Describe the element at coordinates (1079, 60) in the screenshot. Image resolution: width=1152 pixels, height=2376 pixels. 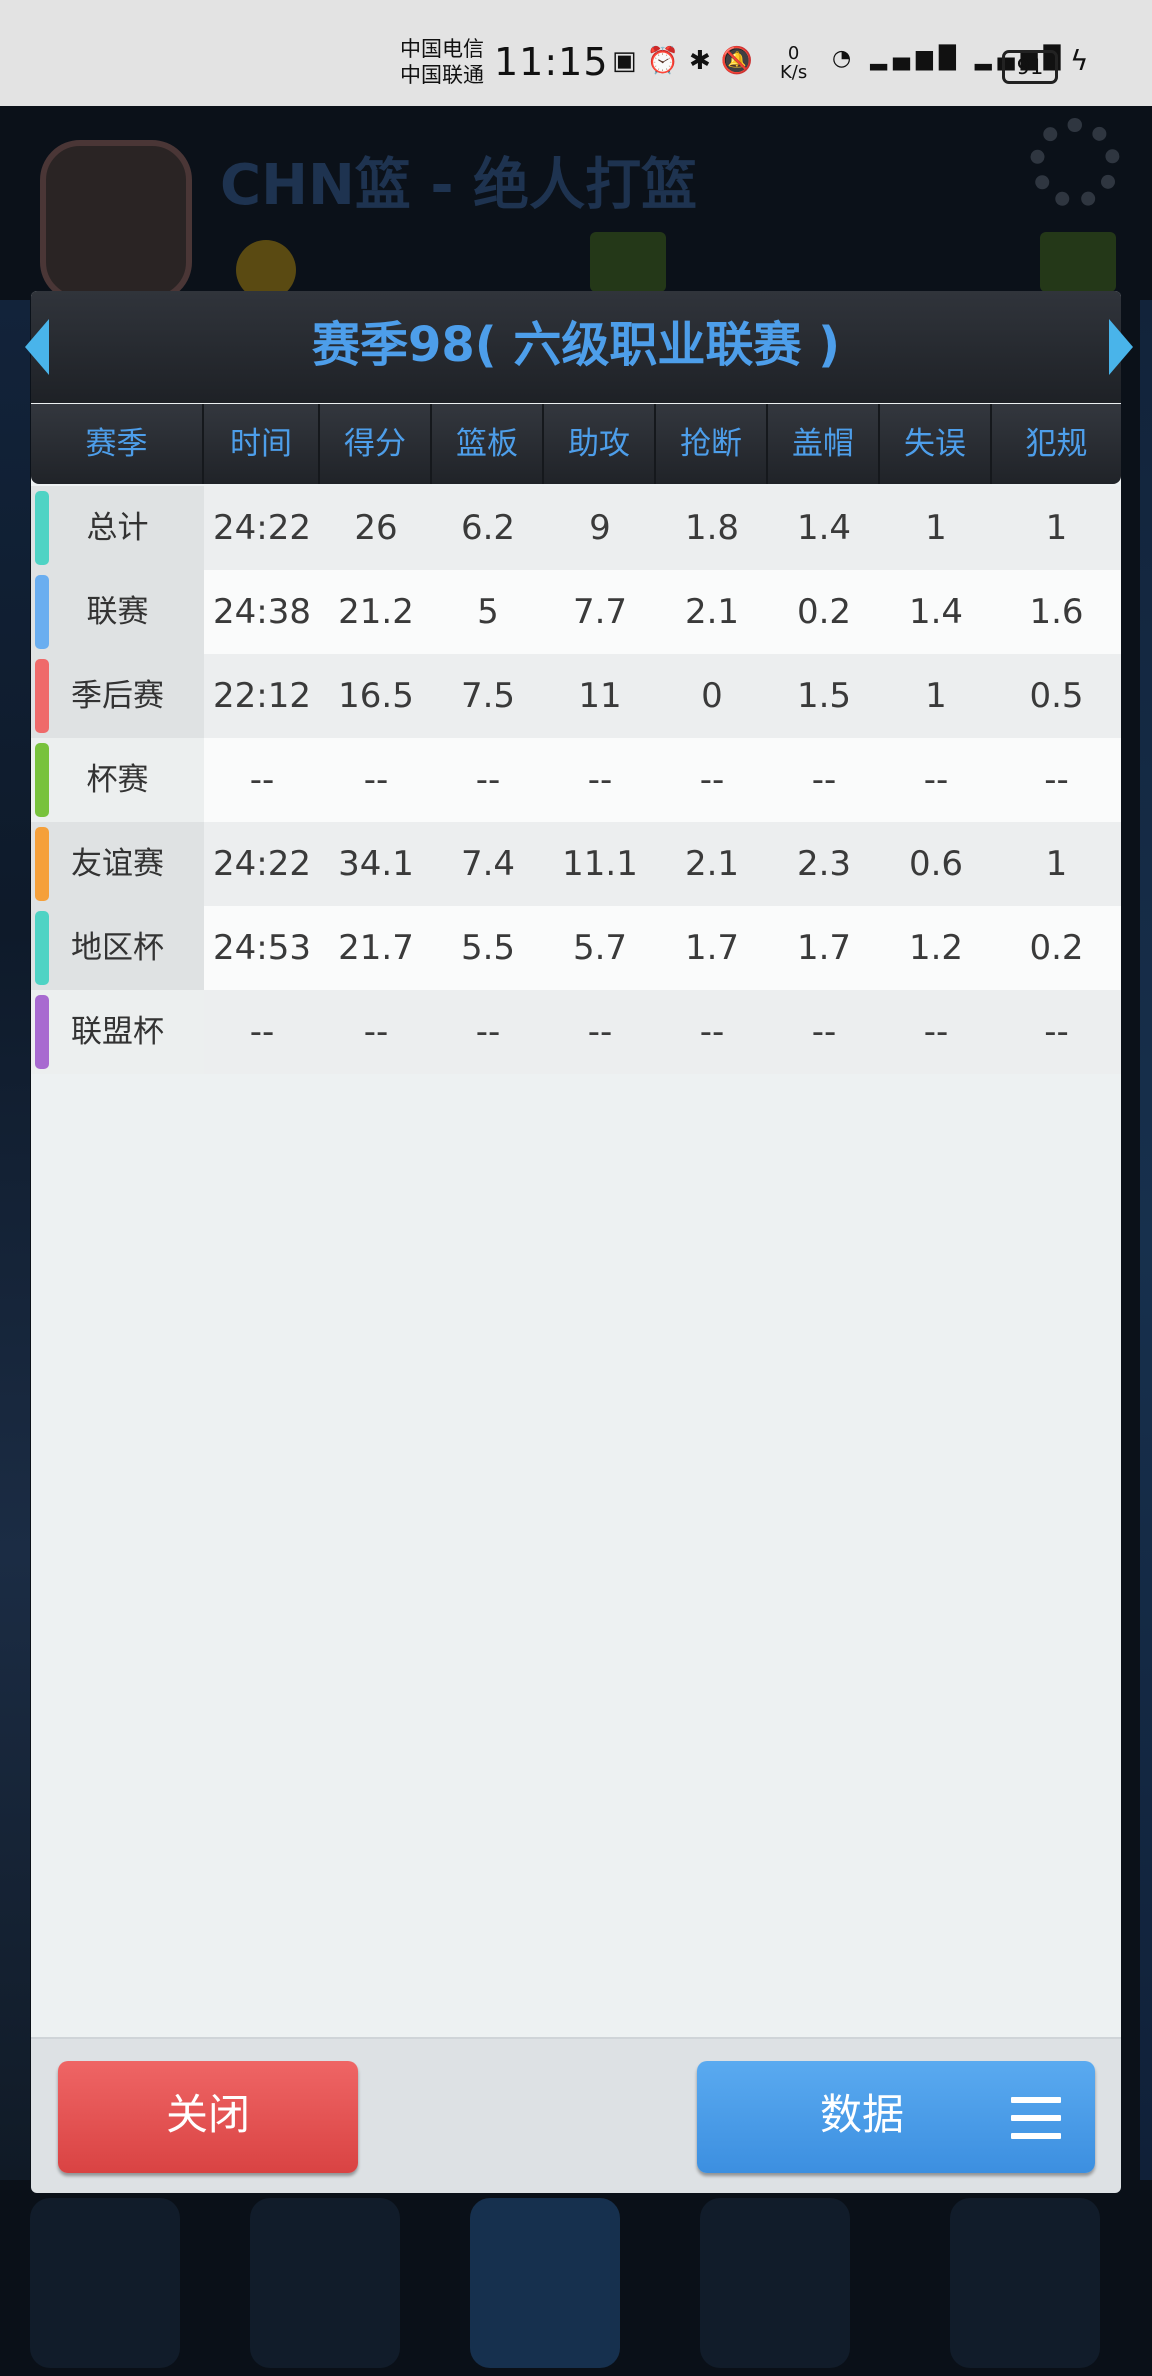
I see `charging-icon: ϟ` at that location.